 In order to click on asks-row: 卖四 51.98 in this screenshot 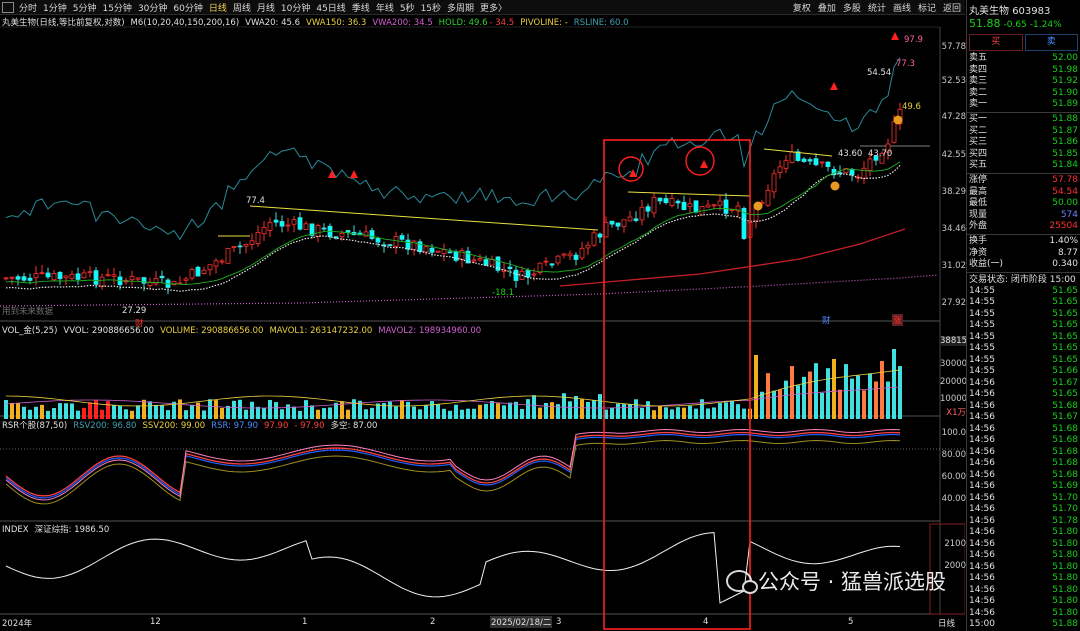, I will do `click(1023, 71)`.